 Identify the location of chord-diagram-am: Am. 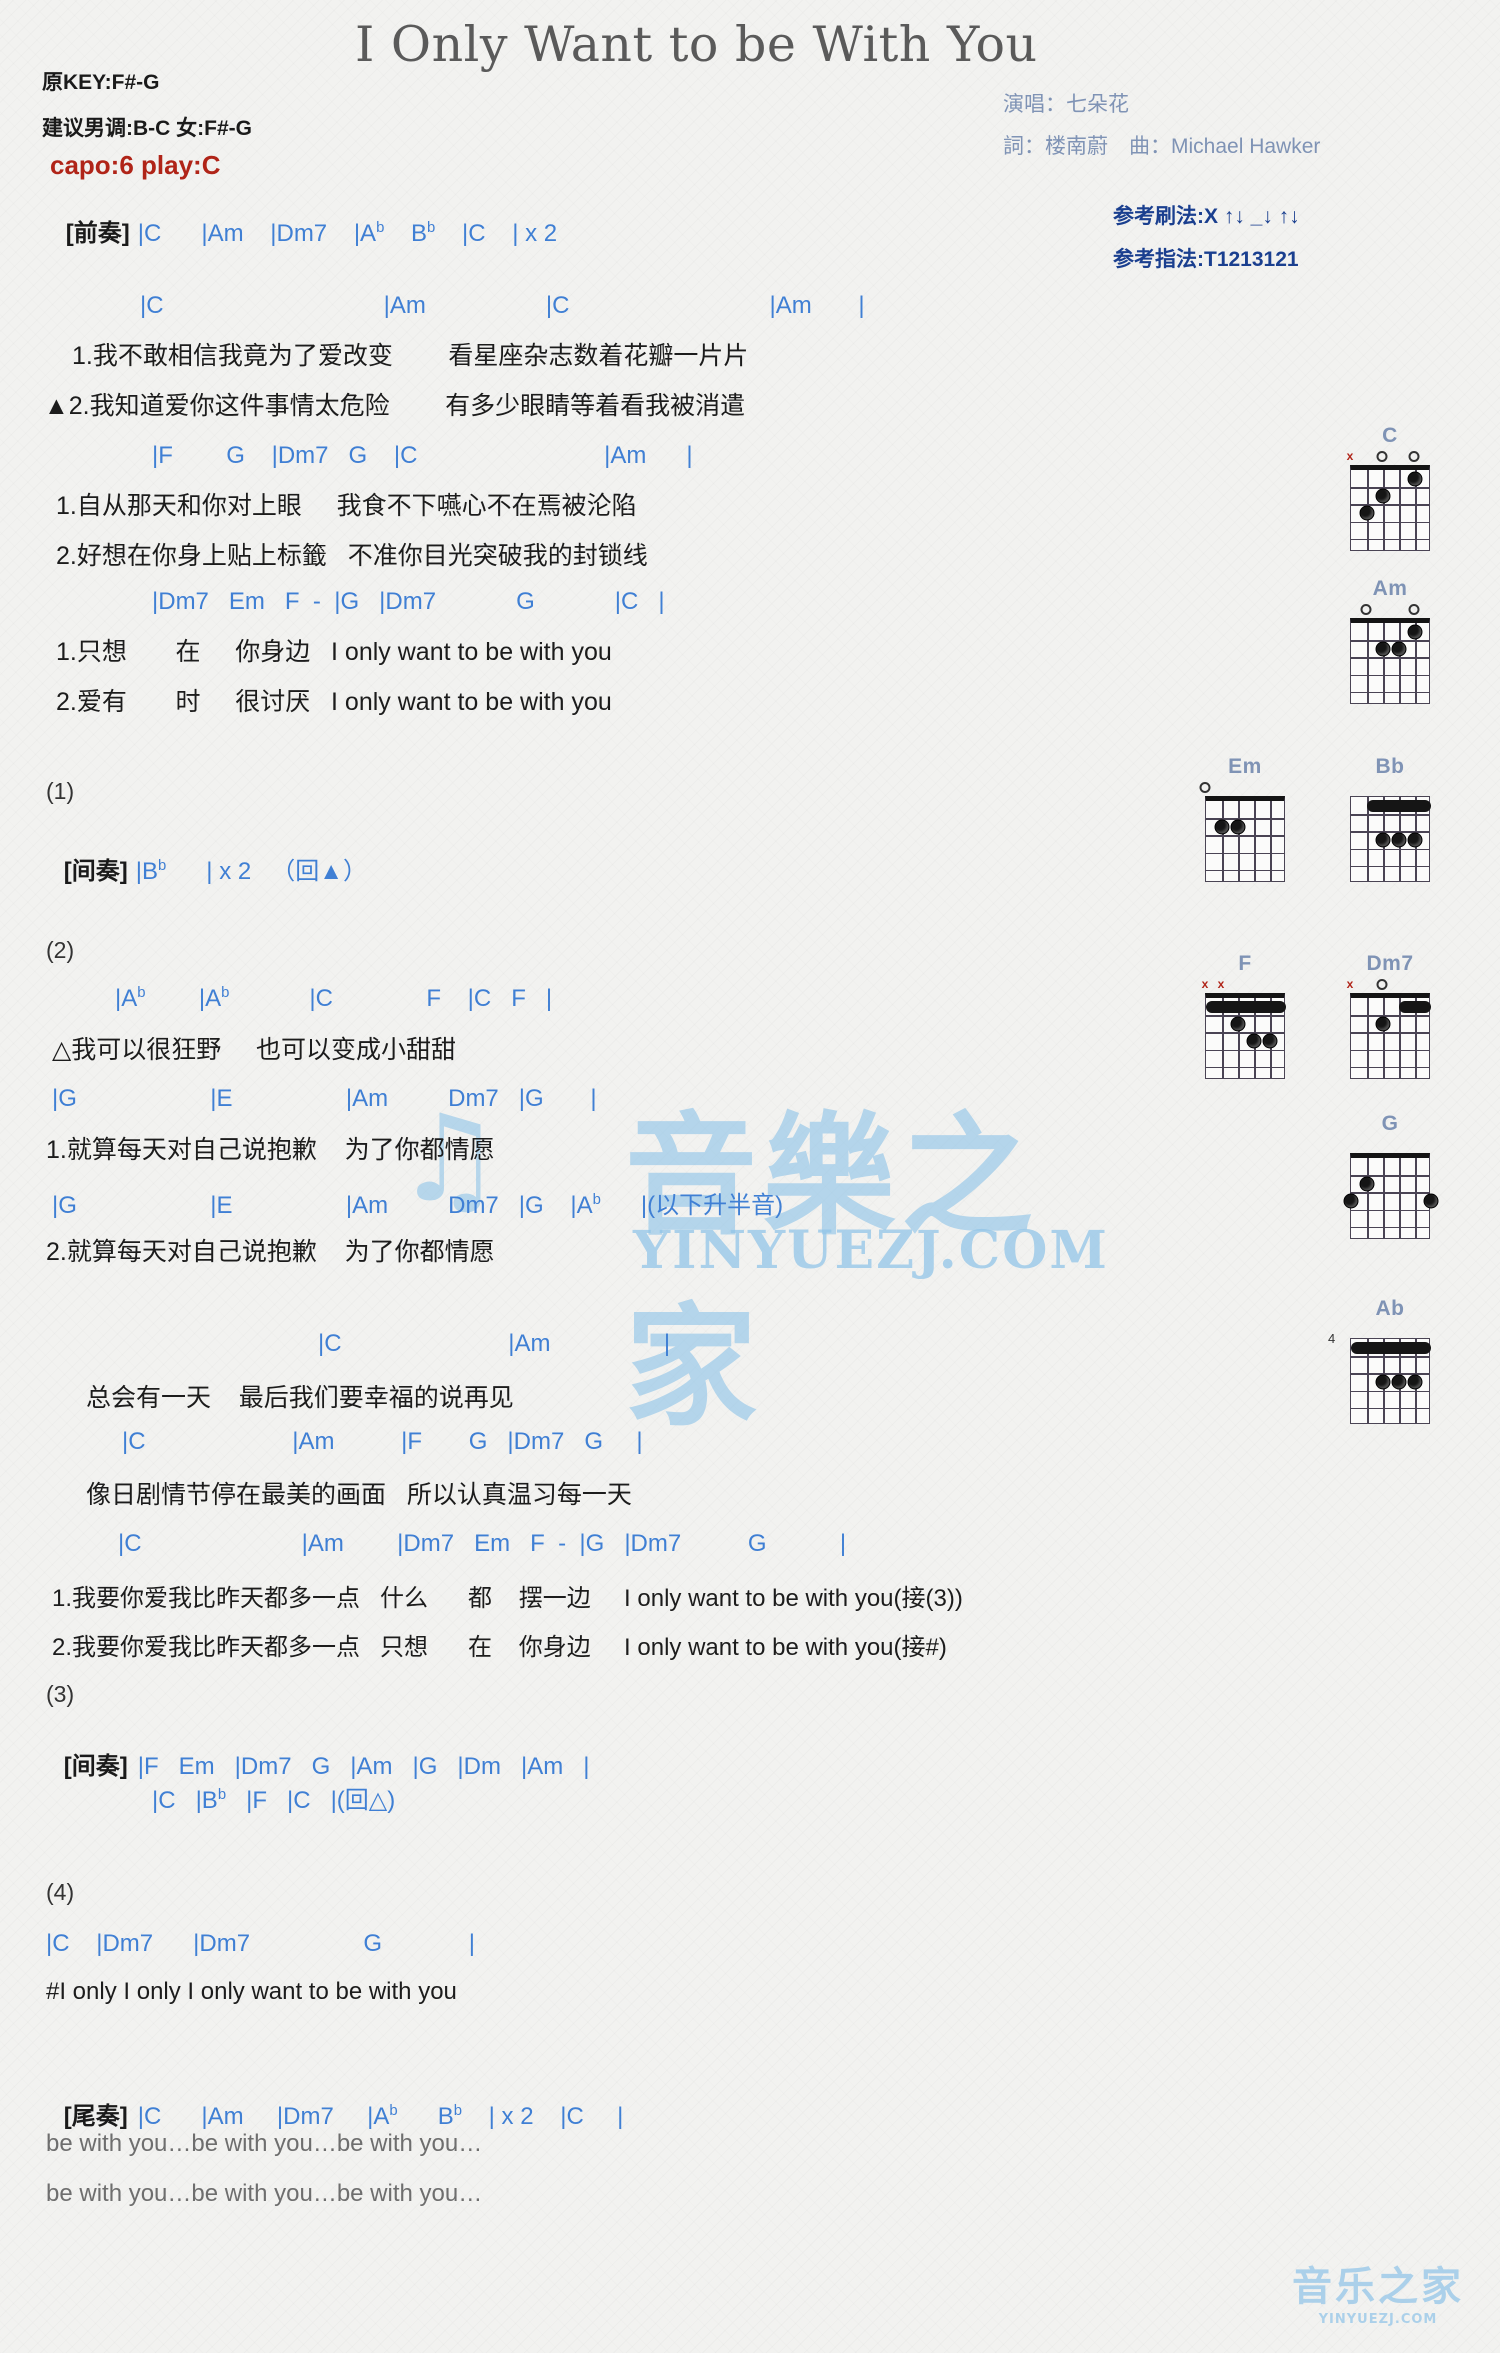
(1390, 640).